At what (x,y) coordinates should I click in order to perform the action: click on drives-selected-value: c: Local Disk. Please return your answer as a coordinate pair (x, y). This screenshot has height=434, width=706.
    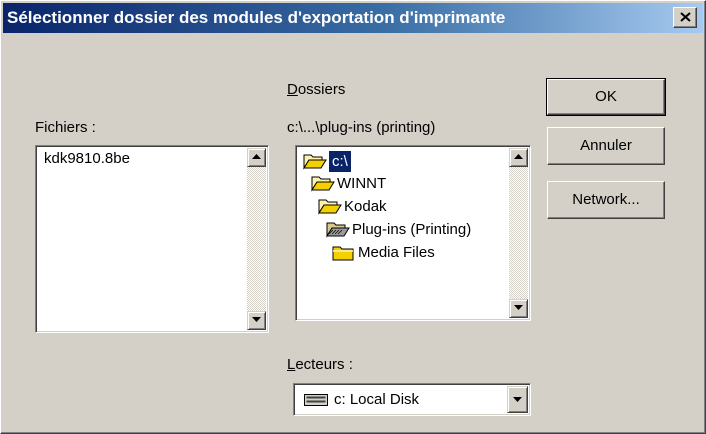
    Looking at the image, I should click on (377, 399).